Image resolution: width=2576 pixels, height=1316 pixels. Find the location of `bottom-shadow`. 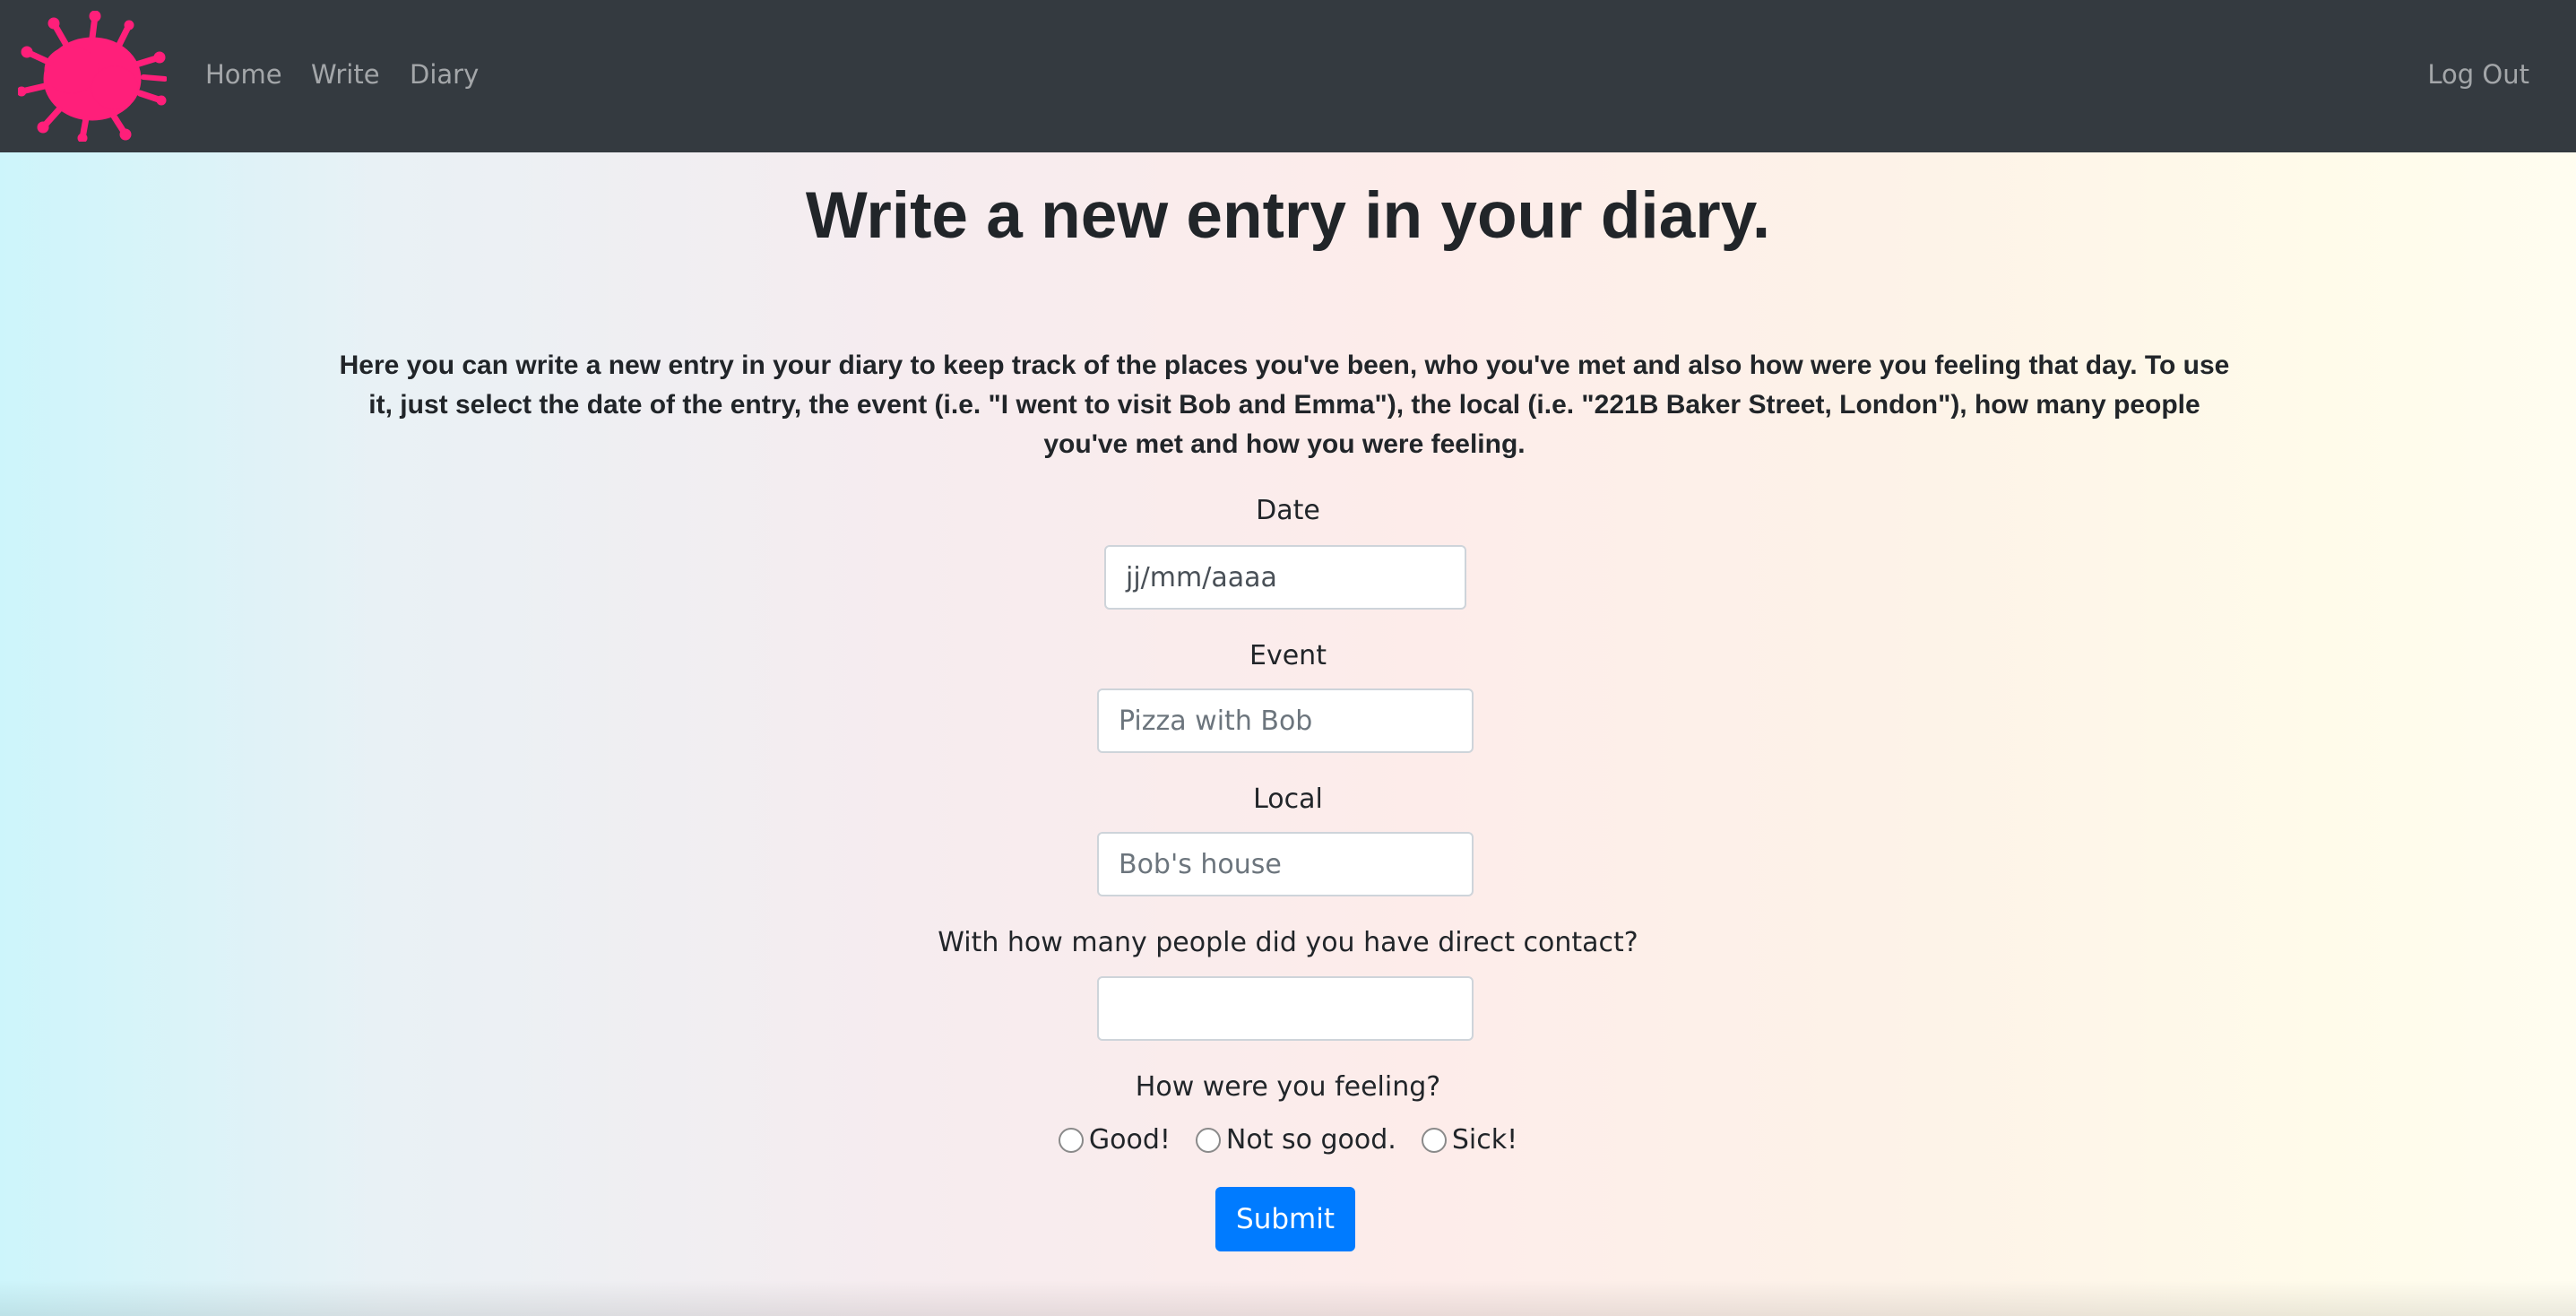

bottom-shadow is located at coordinates (1288, 1298).